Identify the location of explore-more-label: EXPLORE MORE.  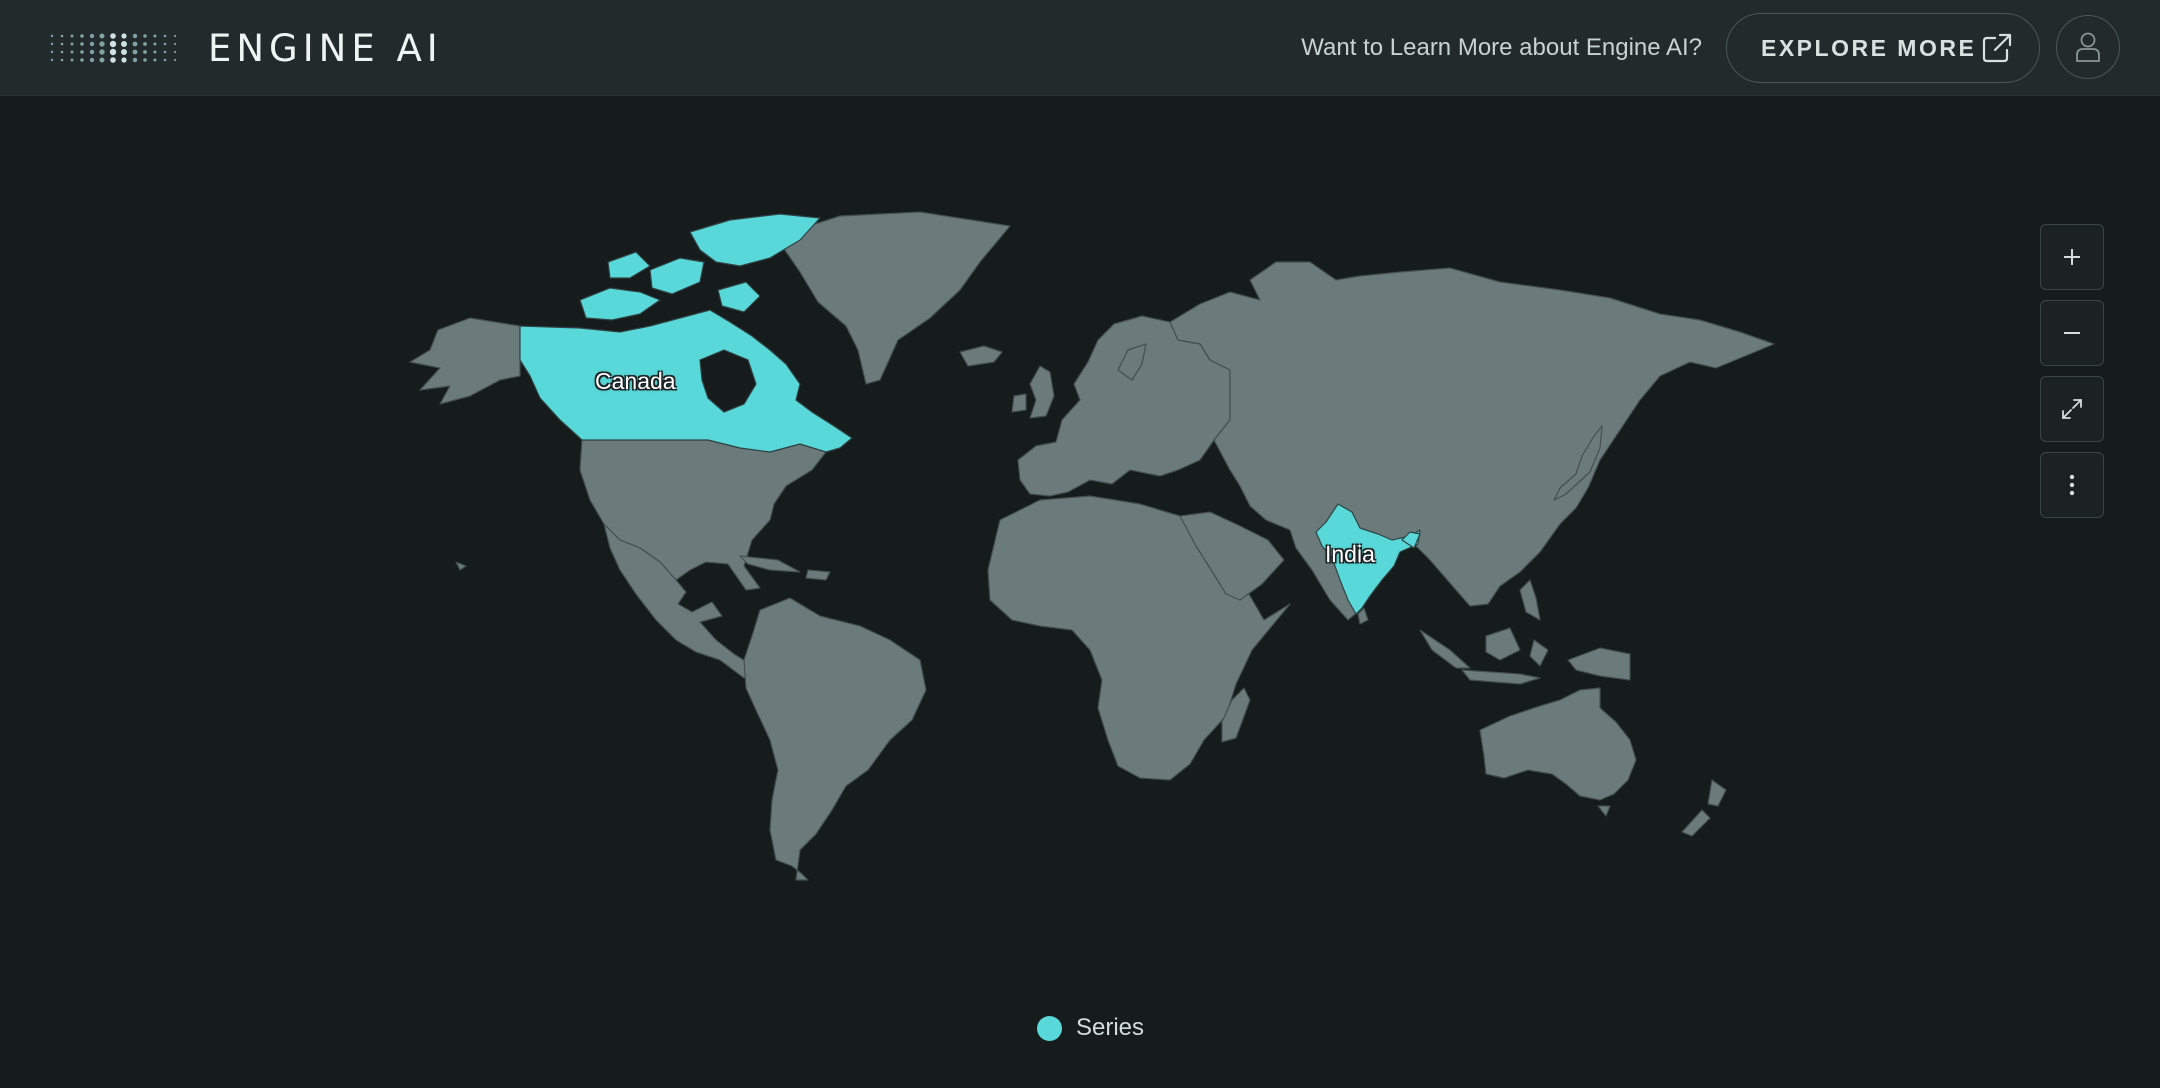
(1869, 47).